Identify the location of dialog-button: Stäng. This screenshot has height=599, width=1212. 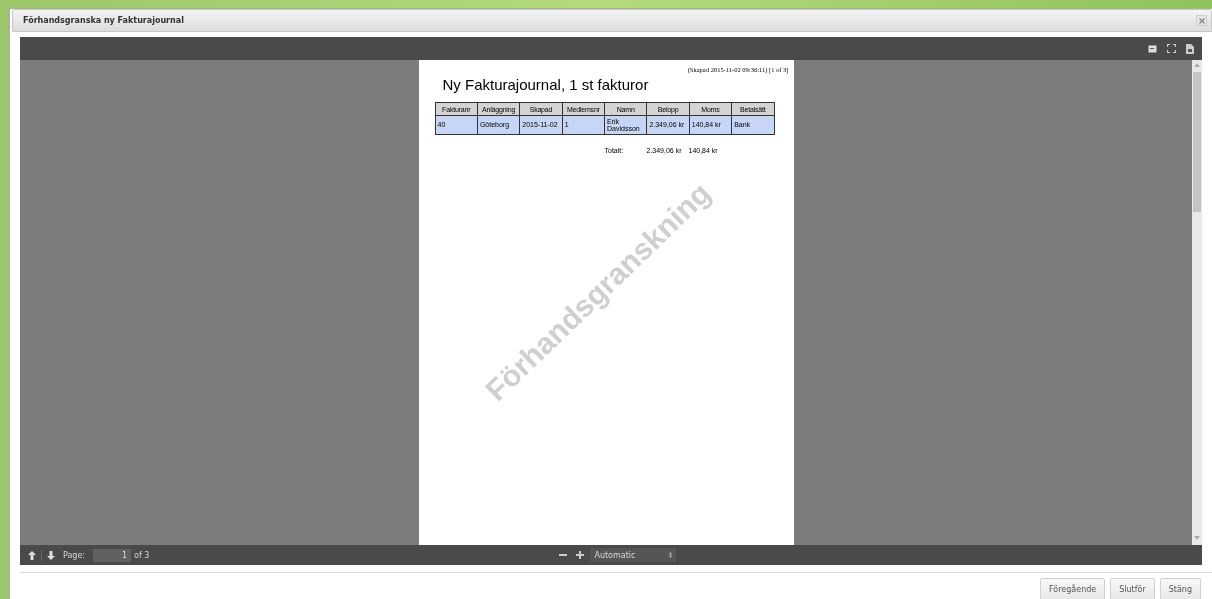
(1180, 588).